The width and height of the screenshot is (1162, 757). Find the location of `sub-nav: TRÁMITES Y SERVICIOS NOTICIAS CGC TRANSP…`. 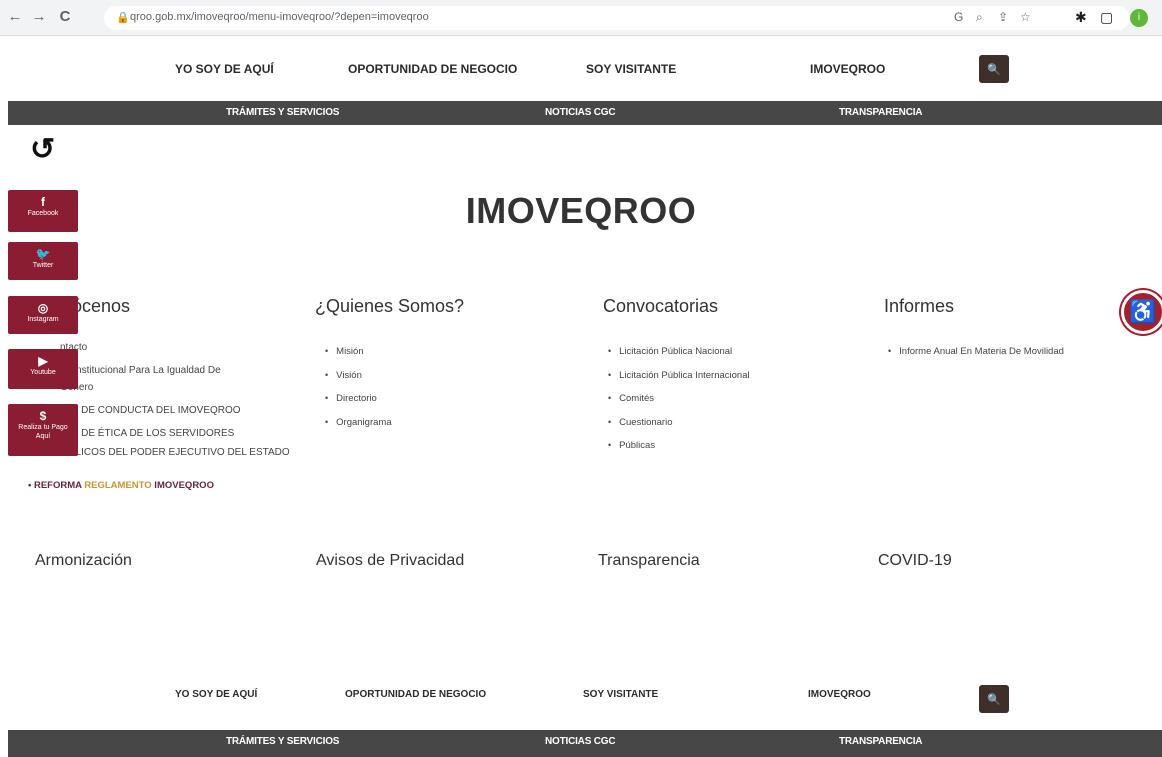

sub-nav: TRÁMITES Y SERVICIOS NOTICIAS CGC TRANSP… is located at coordinates (585, 113).